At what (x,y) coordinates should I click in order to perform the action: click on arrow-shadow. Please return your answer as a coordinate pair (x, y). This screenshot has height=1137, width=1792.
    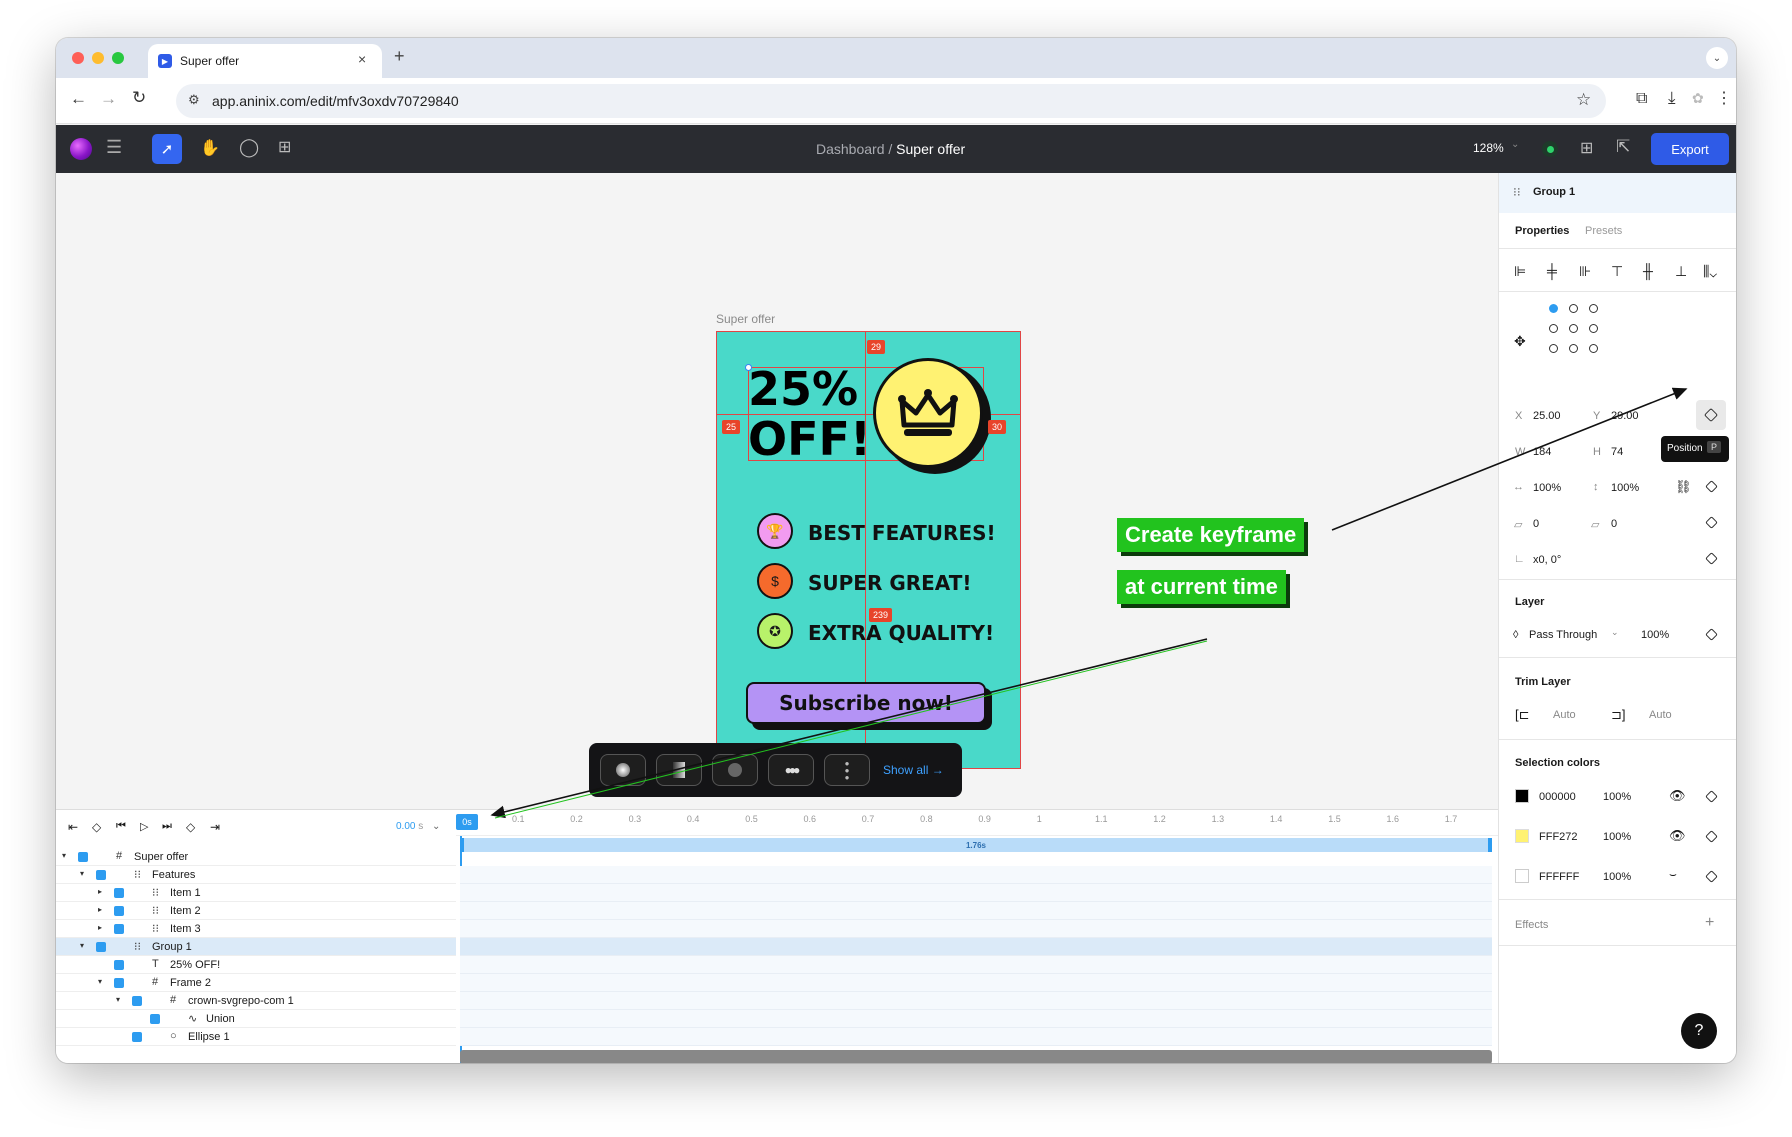
    Looking at the image, I should click on (851, 729).